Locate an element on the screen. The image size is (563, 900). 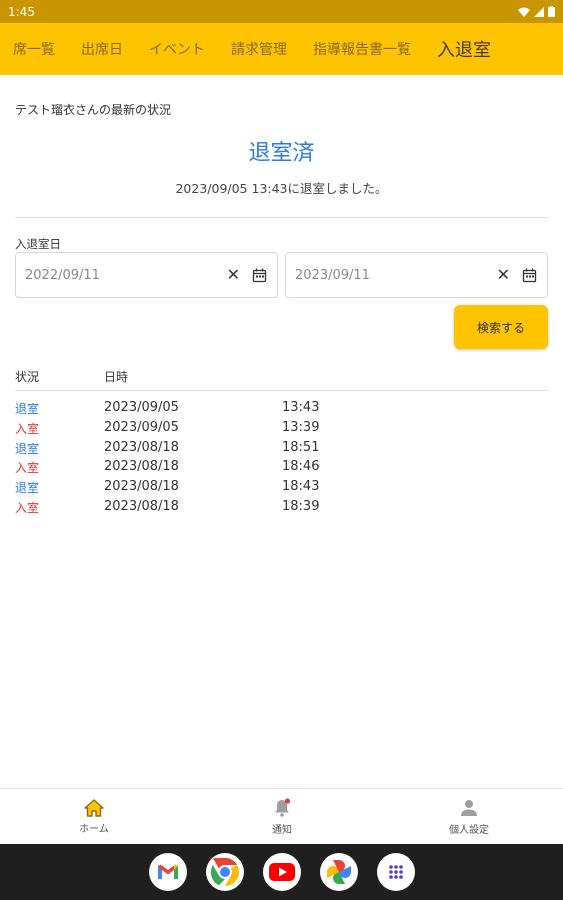
bell-icon is located at coordinates (283, 807).